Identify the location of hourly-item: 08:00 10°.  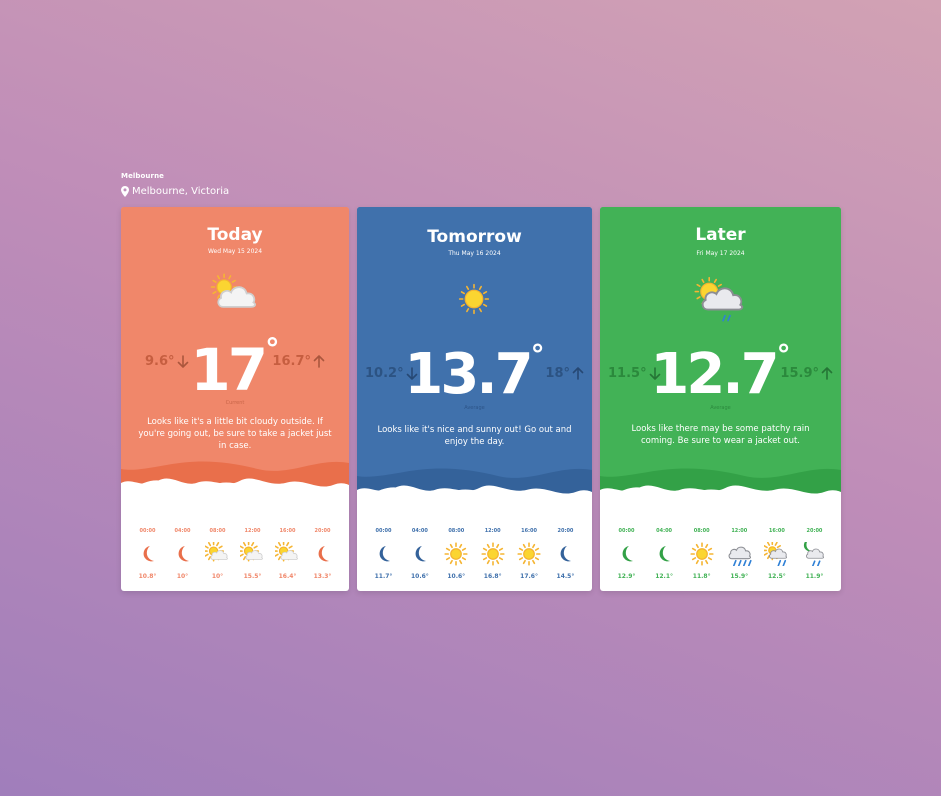
(217, 554).